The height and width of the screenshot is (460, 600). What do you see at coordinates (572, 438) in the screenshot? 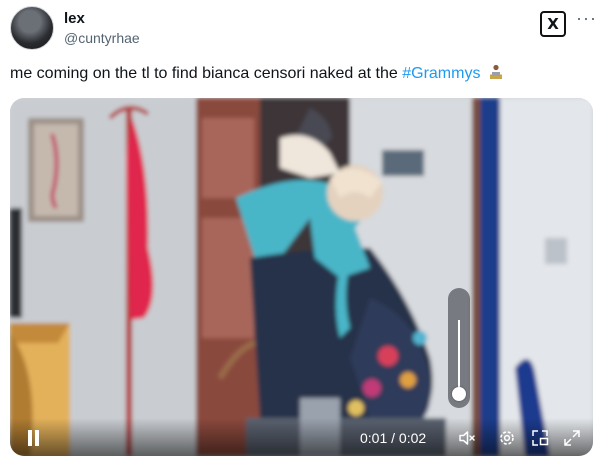
I see `fullscreen-icon` at bounding box center [572, 438].